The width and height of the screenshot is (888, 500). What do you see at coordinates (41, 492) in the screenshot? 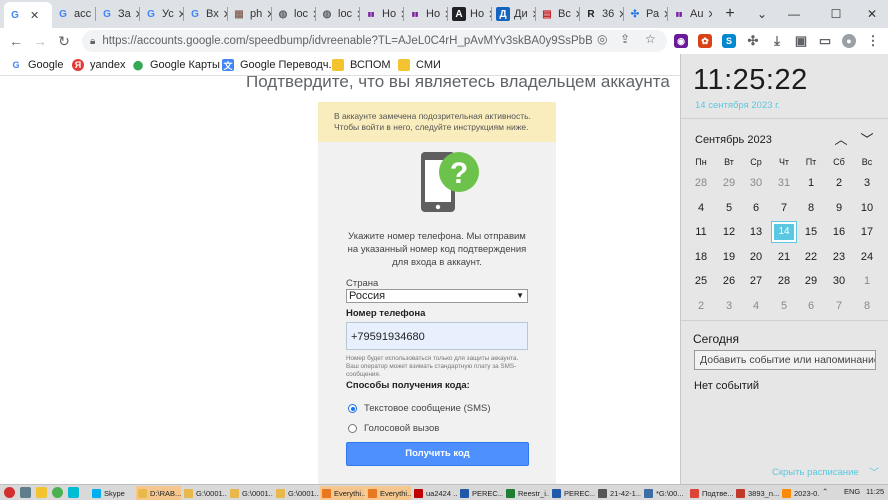
I see `explorer-icon` at bounding box center [41, 492].